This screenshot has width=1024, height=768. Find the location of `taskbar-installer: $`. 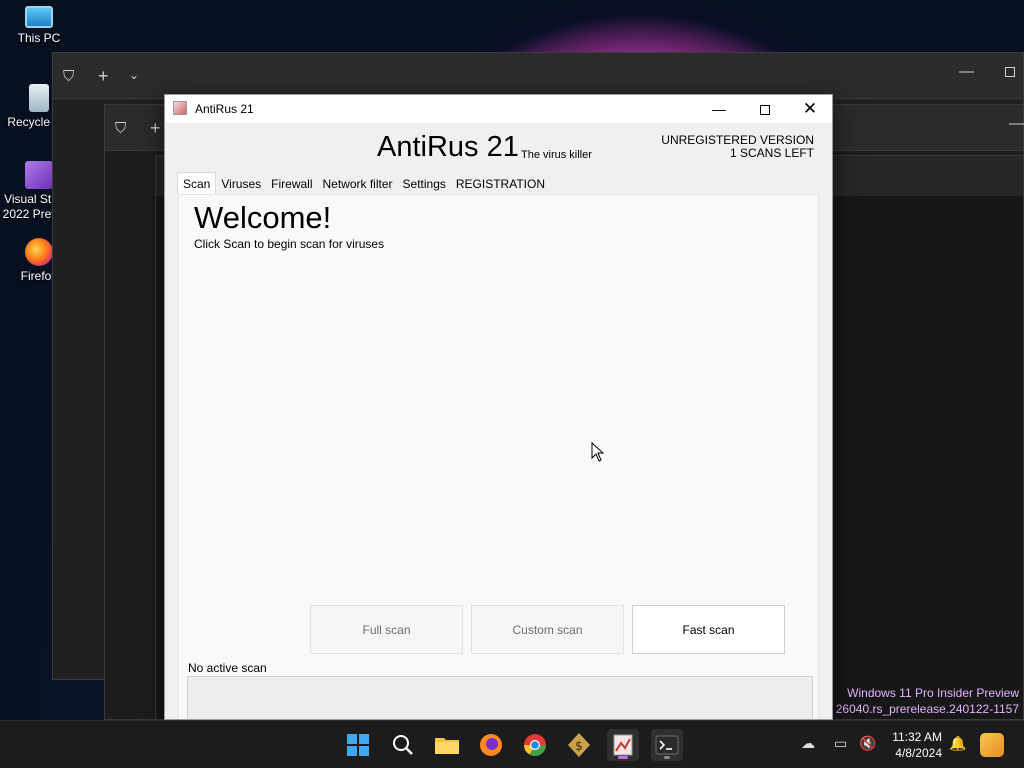

taskbar-installer: $ is located at coordinates (579, 745).